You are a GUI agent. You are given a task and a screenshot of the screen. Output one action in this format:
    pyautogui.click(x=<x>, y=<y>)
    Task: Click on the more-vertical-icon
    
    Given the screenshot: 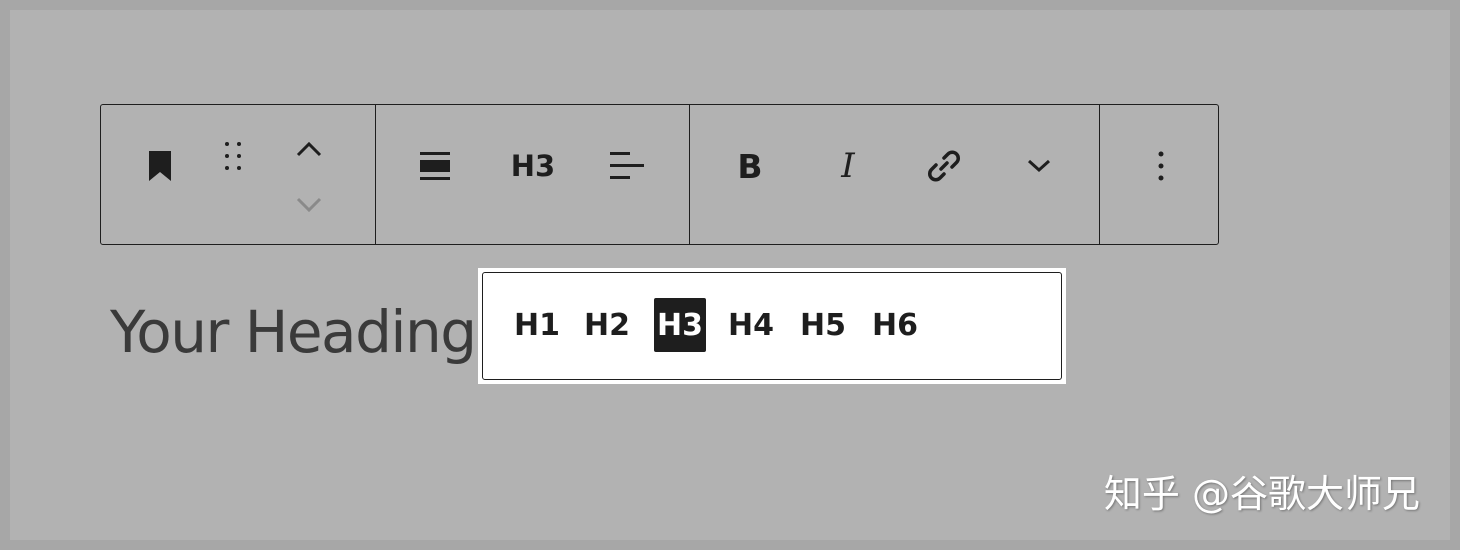 What is the action you would take?
    pyautogui.click(x=1161, y=166)
    